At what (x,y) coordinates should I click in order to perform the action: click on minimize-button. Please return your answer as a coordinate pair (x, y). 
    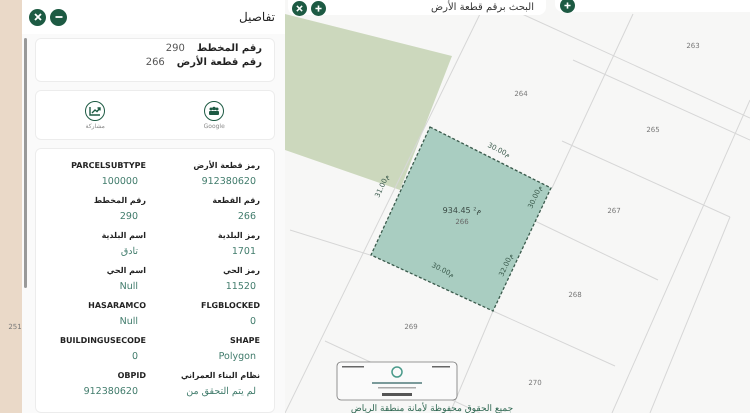
    Looking at the image, I should click on (58, 17).